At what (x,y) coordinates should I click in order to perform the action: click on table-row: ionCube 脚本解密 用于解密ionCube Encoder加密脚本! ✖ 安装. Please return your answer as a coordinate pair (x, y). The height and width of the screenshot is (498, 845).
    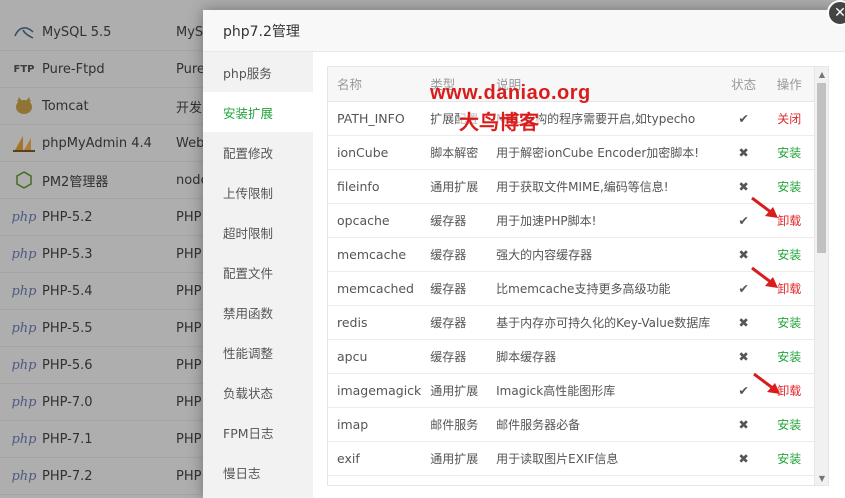
    Looking at the image, I should click on (571, 152).